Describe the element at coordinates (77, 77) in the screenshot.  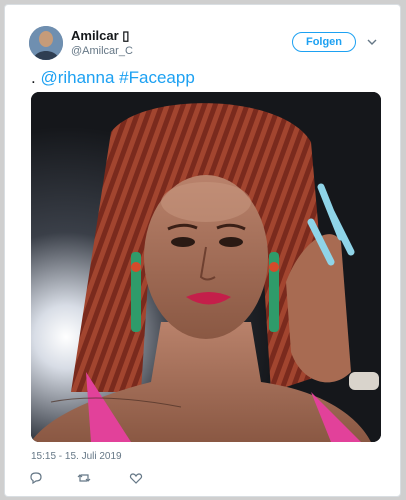
I see `mention-link: @rihanna` at that location.